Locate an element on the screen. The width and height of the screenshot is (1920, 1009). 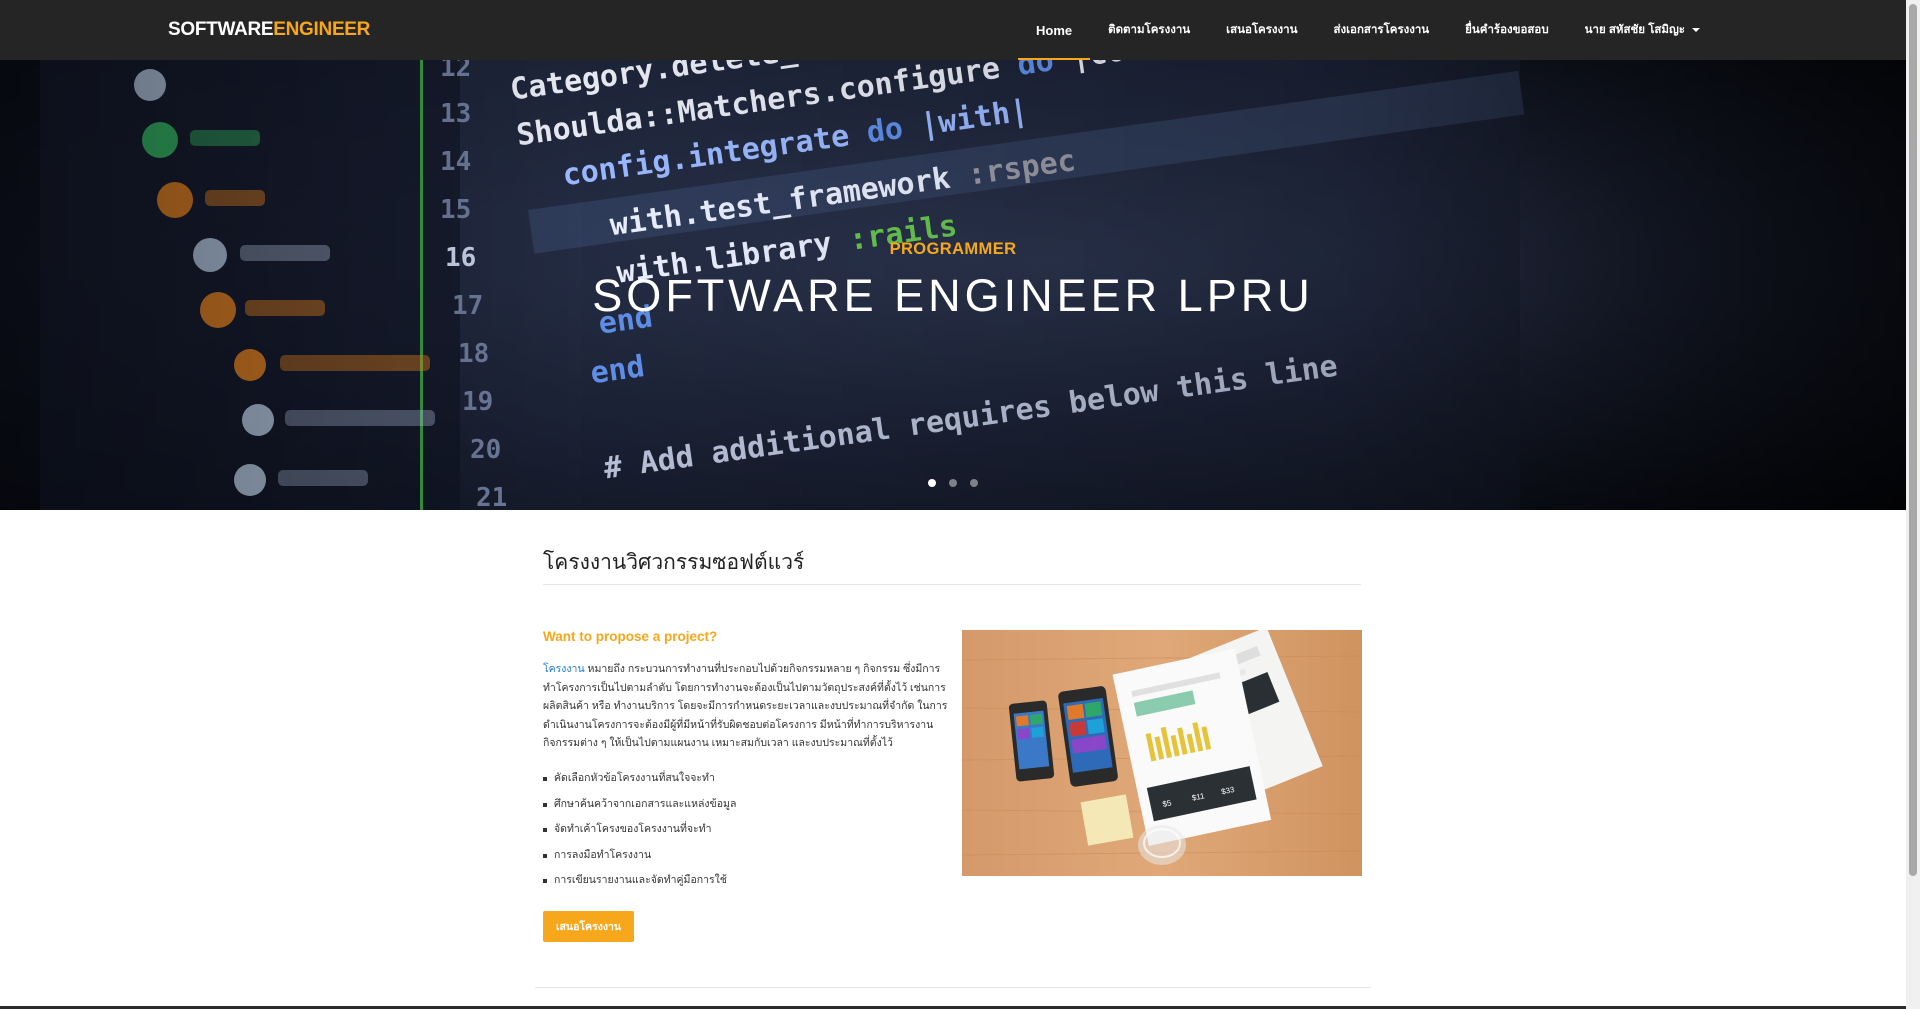
propose-heading: Want to propose a project? is located at coordinates (630, 636).